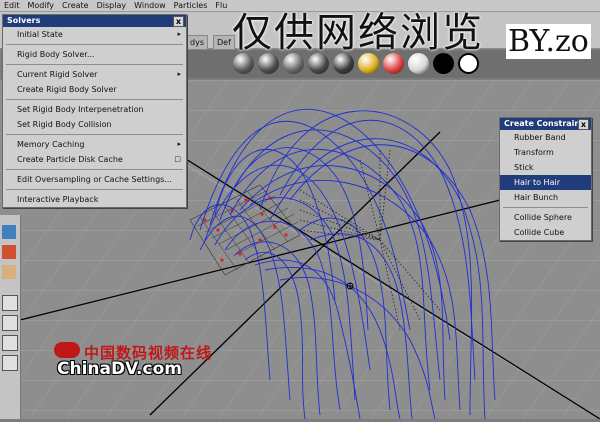  I want to click on menu-item-label: Stick, so click(524, 167).